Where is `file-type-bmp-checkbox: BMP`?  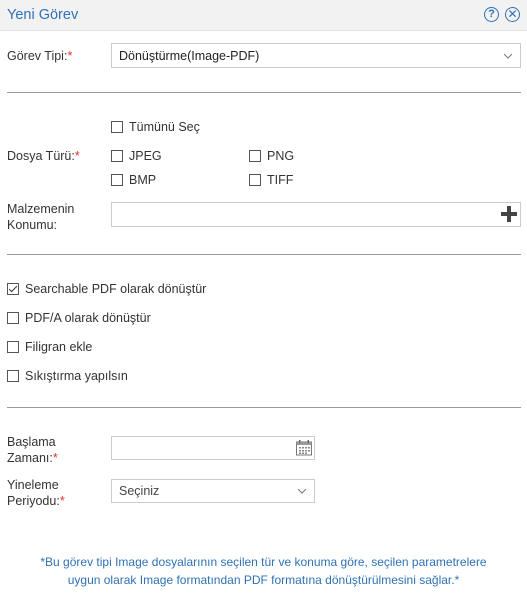
file-type-bmp-checkbox: BMP is located at coordinates (133, 180).